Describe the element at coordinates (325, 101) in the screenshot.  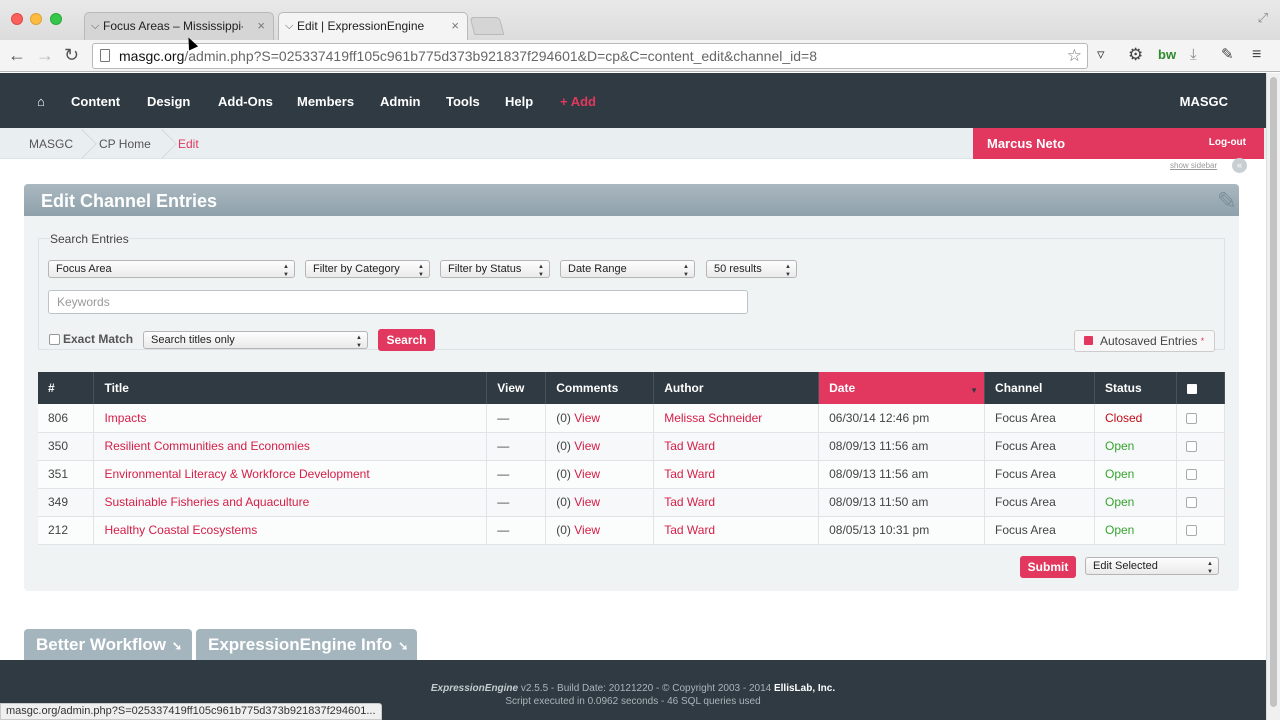
I see `nav-members: Members` at that location.